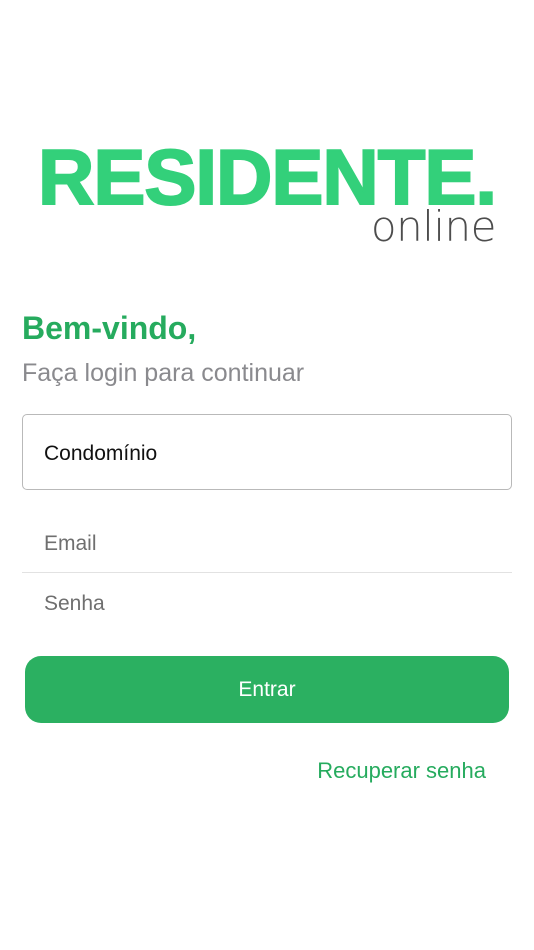 This screenshot has width=534, height=950. Describe the element at coordinates (109, 328) in the screenshot. I see `welcome-heading: Bem-vindo,` at that location.